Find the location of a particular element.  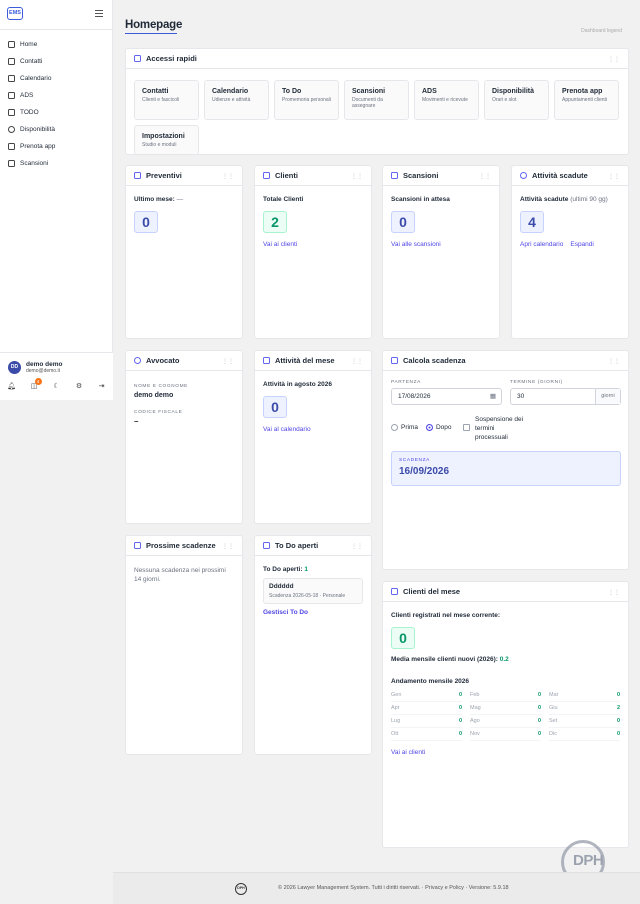

gestisci-todo-link: Gestisci To Do is located at coordinates (285, 612).